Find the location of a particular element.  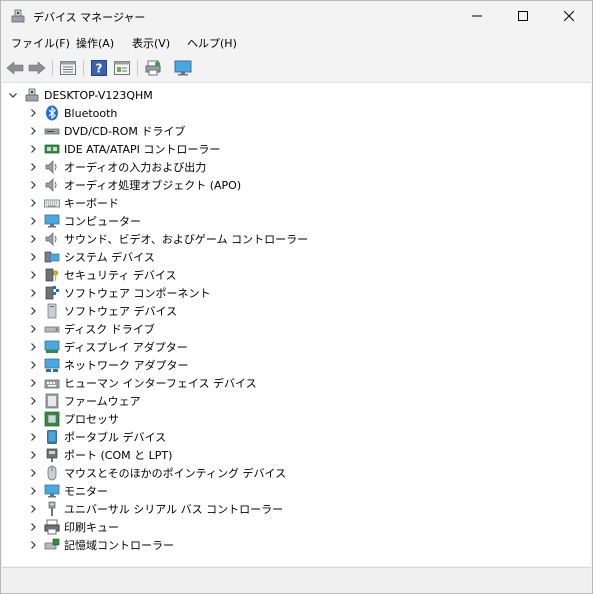

firmware-icon is located at coordinates (52, 401).